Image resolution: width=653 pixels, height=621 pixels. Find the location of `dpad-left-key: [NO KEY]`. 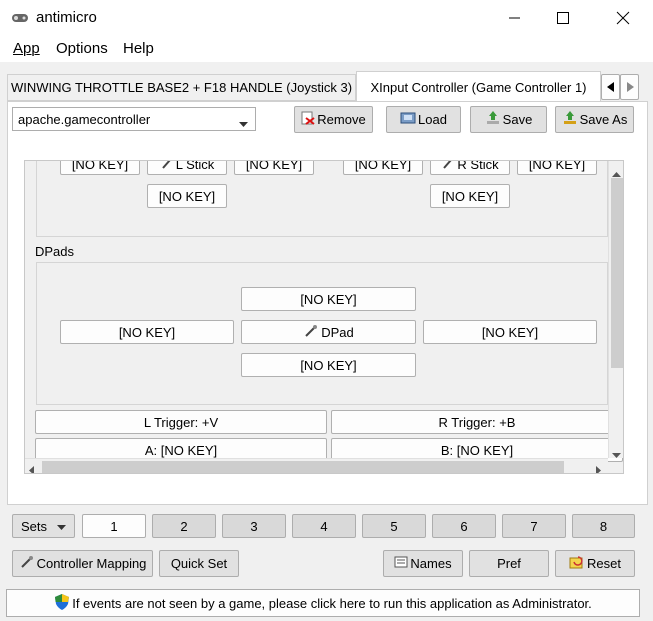

dpad-left-key: [NO KEY] is located at coordinates (147, 332).